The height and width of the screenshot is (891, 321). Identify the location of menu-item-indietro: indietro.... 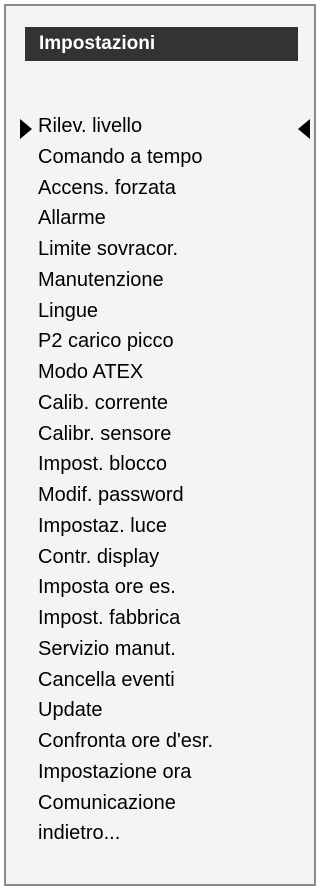
(125, 833).